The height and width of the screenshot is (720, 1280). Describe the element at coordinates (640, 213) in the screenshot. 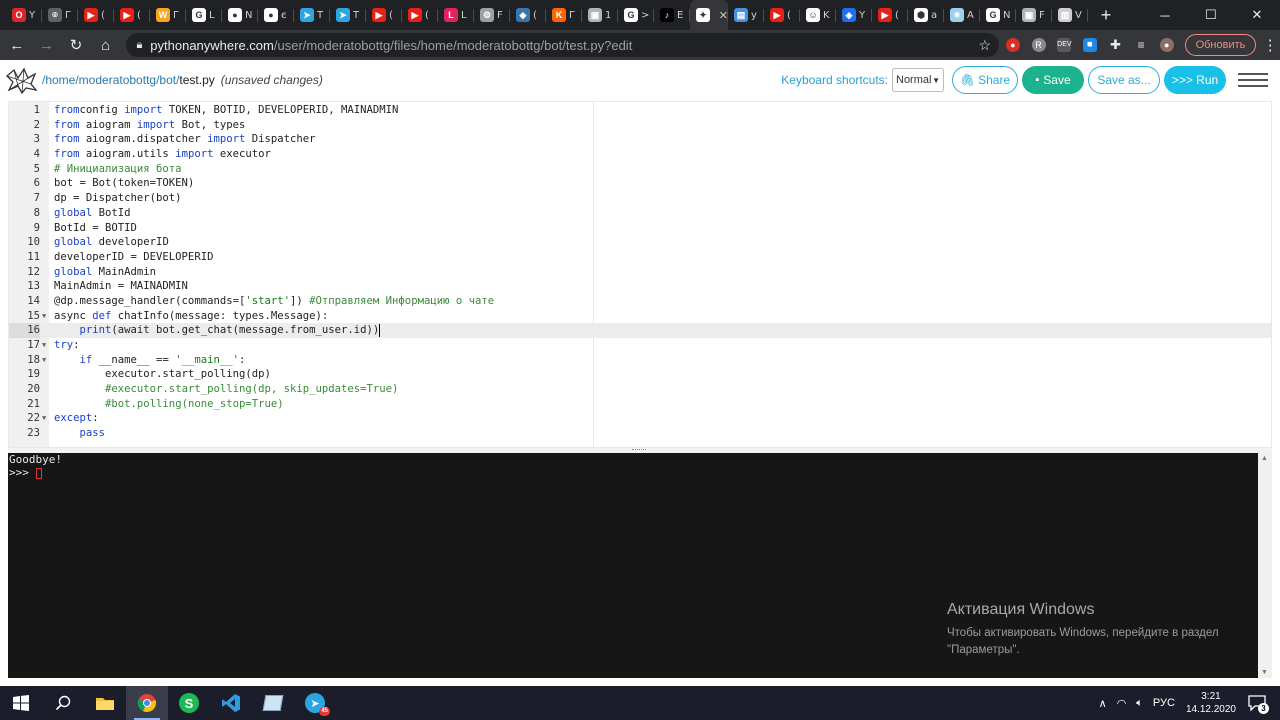

I see `code-line: 8 global BotId` at that location.